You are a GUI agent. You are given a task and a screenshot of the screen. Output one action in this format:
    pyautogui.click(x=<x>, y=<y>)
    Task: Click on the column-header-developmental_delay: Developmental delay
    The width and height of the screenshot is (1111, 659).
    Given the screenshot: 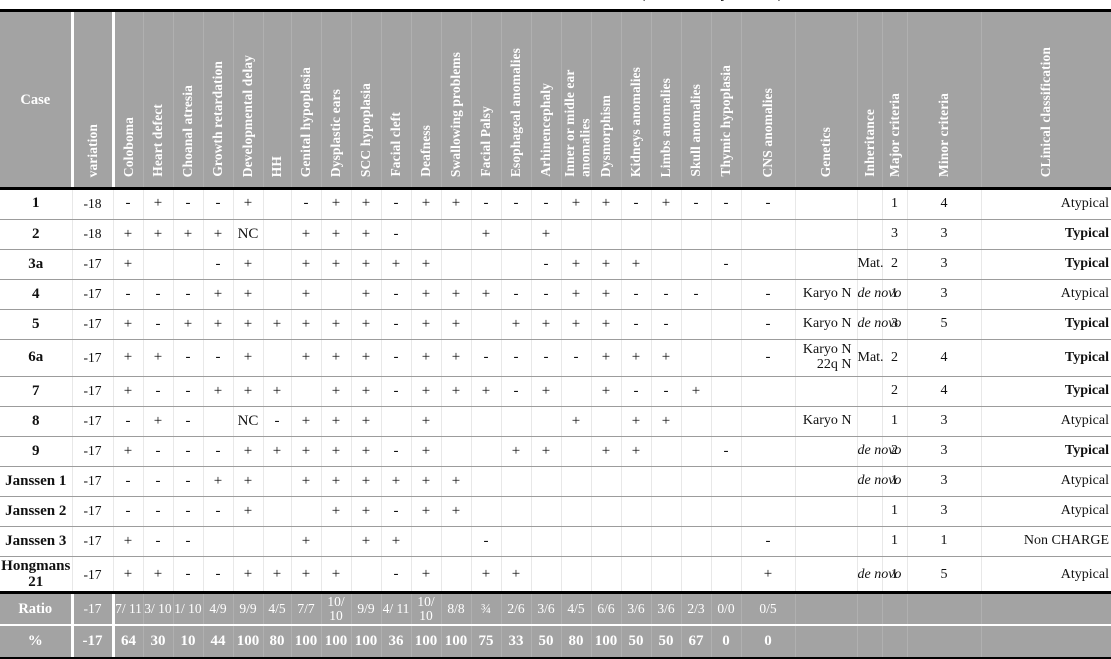 What is the action you would take?
    pyautogui.click(x=248, y=99)
    